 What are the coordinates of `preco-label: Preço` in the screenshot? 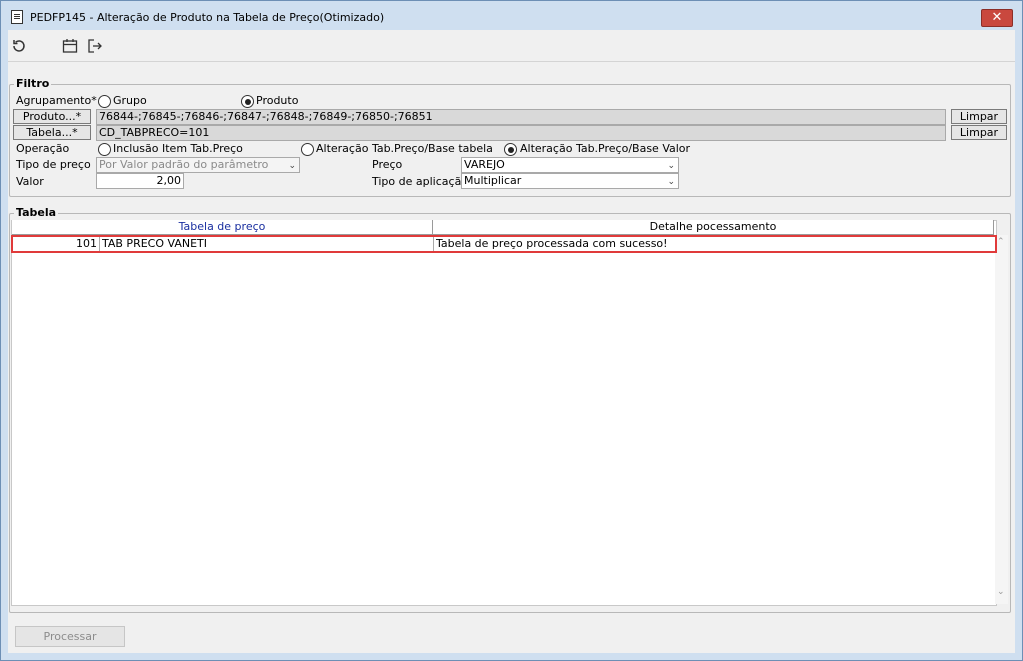 It's located at (387, 164).